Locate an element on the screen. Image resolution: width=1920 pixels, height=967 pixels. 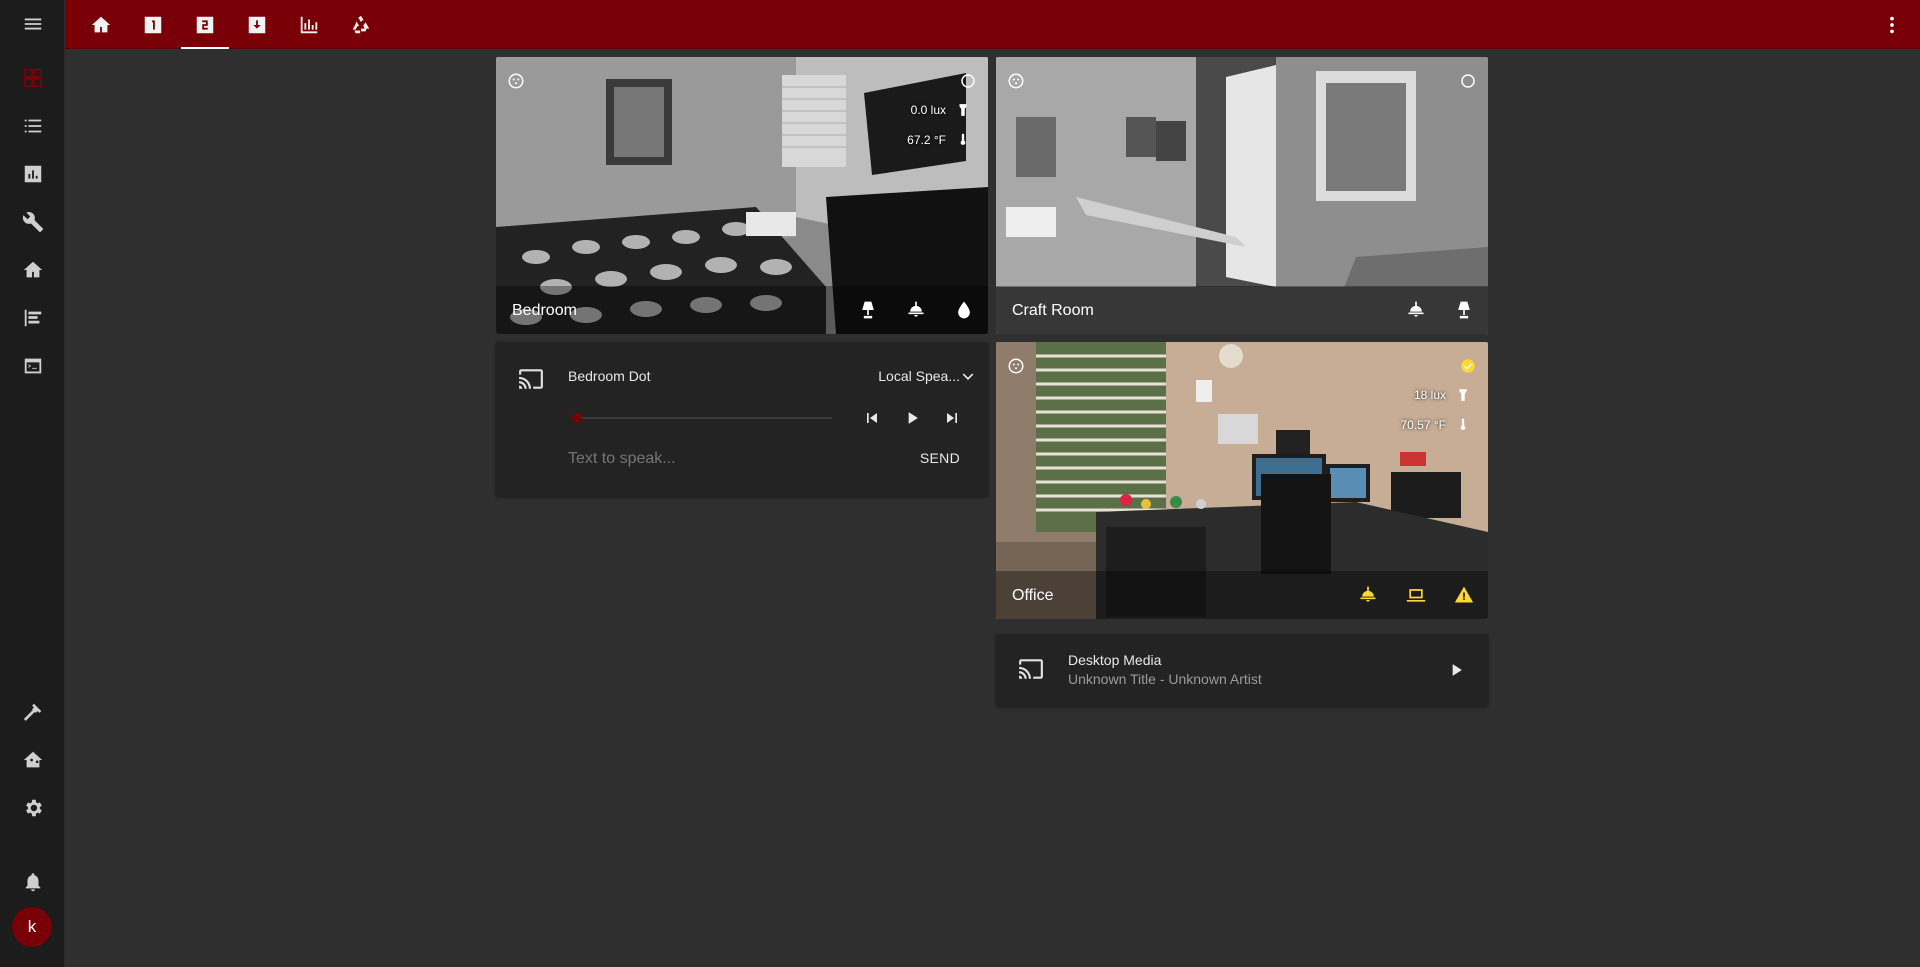
humidity-toggle is located at coordinates (964, 310).